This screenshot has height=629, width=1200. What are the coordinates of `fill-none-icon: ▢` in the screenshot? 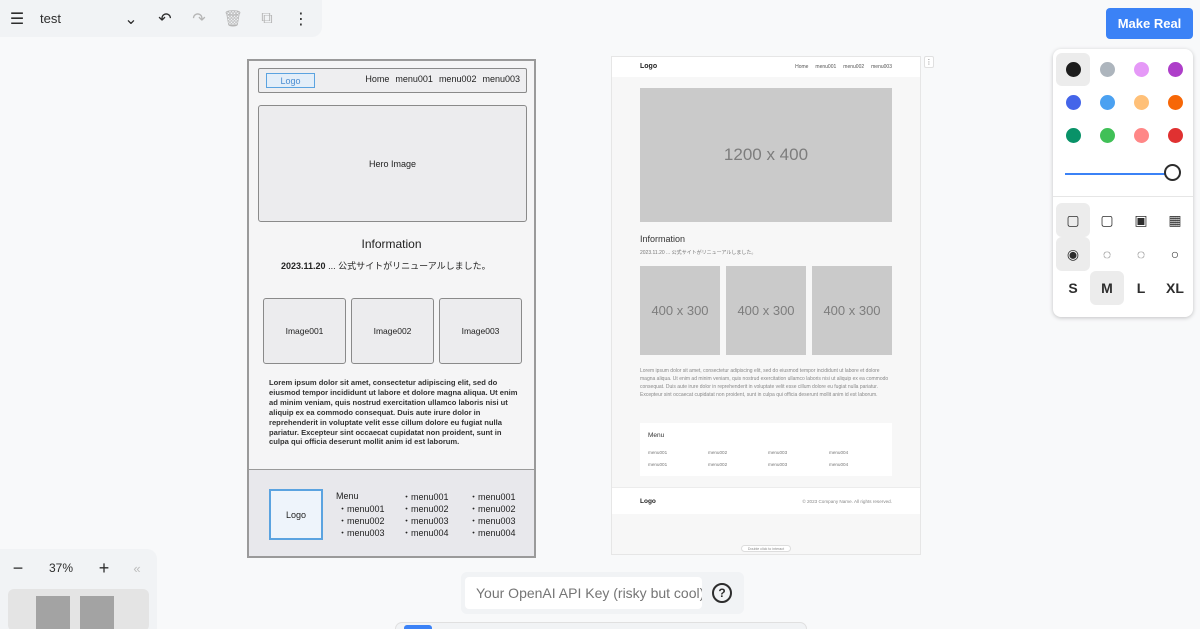 It's located at (1073, 220).